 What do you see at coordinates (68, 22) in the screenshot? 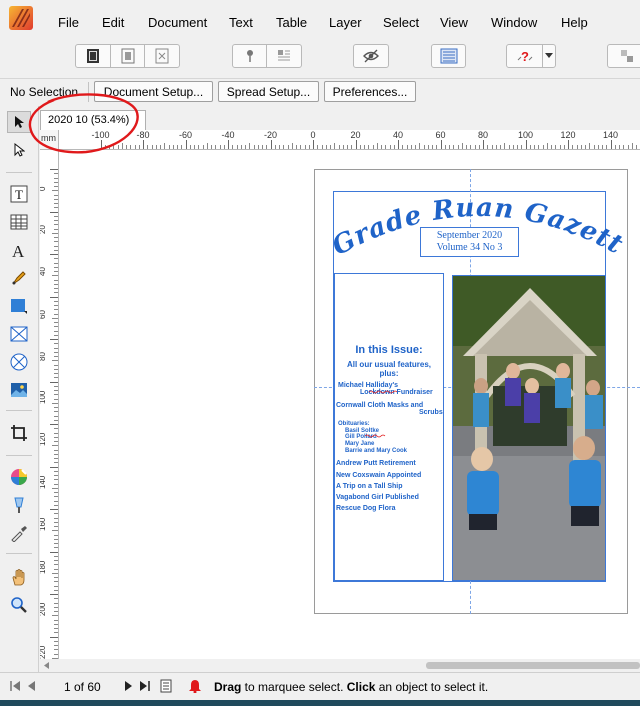
I see `menu-file: File` at bounding box center [68, 22].